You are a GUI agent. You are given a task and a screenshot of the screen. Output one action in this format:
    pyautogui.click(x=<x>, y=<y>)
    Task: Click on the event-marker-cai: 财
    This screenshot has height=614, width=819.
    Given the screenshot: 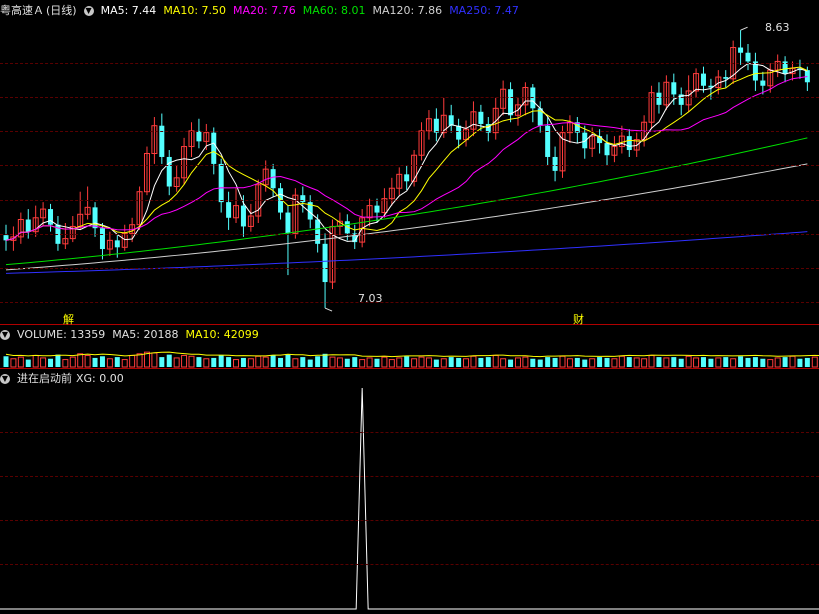 What is the action you would take?
    pyautogui.click(x=578, y=319)
    